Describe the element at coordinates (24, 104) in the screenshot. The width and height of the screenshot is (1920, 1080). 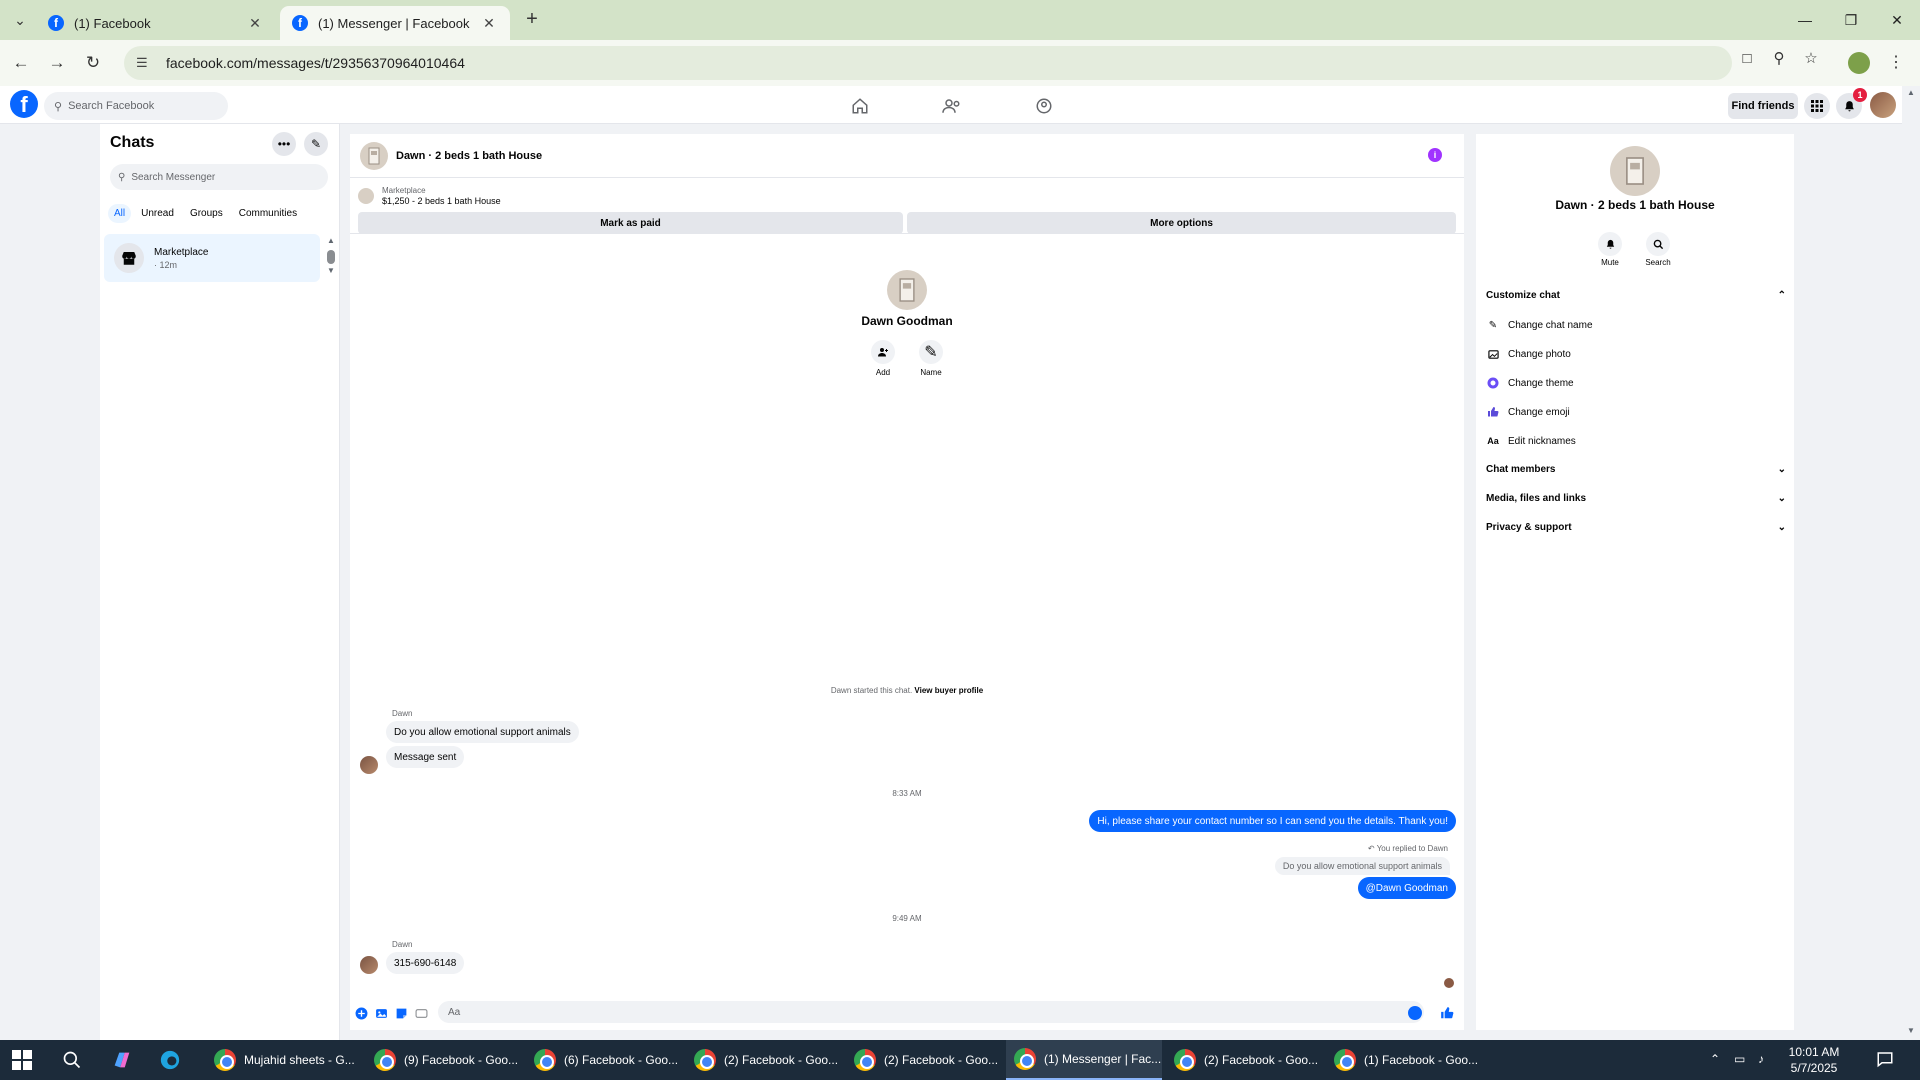
I see `facebook-logo-icon: f` at that location.